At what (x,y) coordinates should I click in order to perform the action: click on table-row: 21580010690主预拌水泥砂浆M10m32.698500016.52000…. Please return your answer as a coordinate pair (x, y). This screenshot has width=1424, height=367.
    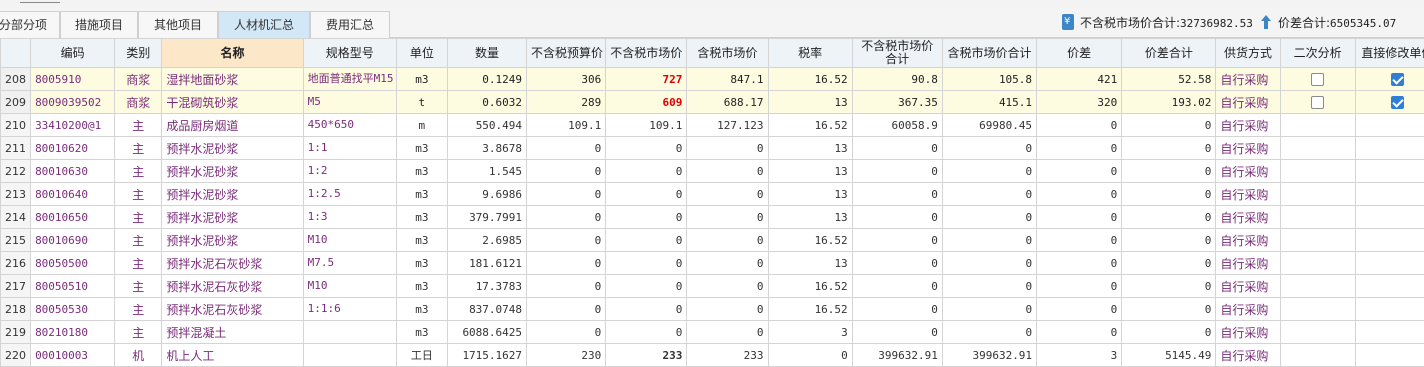
    Looking at the image, I should click on (712, 240).